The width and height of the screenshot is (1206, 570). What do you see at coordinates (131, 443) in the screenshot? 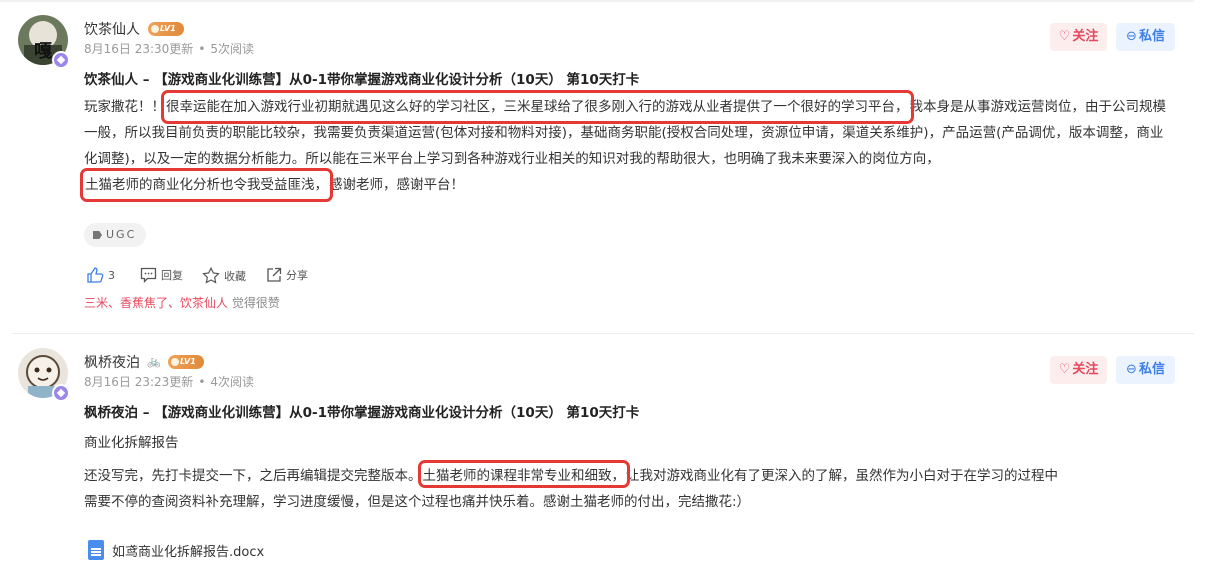
I see `post-subtitle: 商业化拆解报告` at bounding box center [131, 443].